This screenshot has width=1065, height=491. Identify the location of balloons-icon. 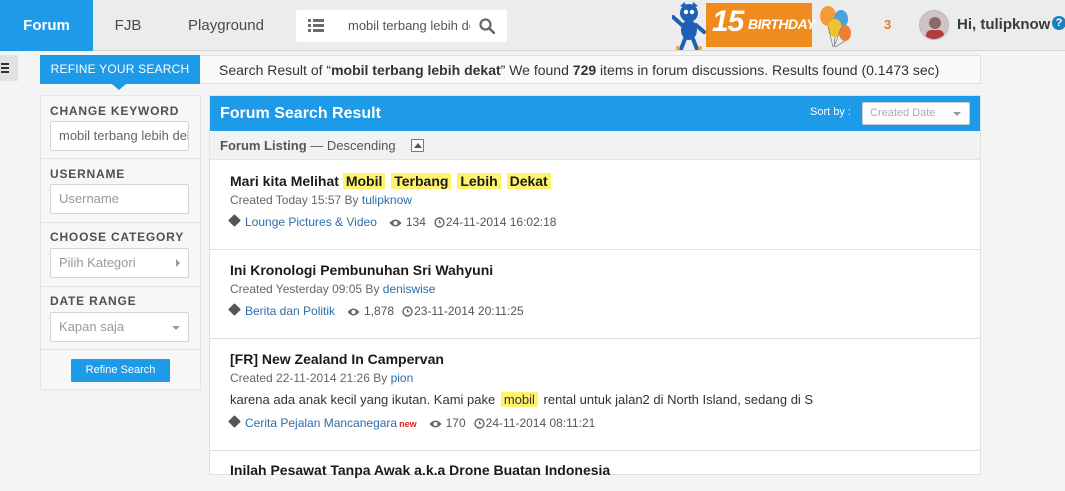
(835, 27).